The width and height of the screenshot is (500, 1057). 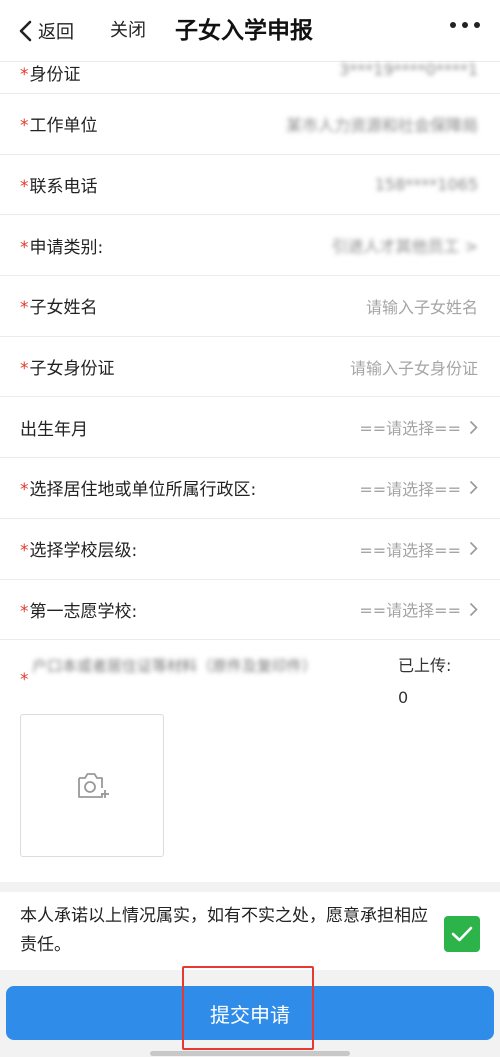 What do you see at coordinates (224, 930) in the screenshot?
I see `pledge-text: 本人承诺以上情况属实，如有不实之处，愿意承担相应责任。` at bounding box center [224, 930].